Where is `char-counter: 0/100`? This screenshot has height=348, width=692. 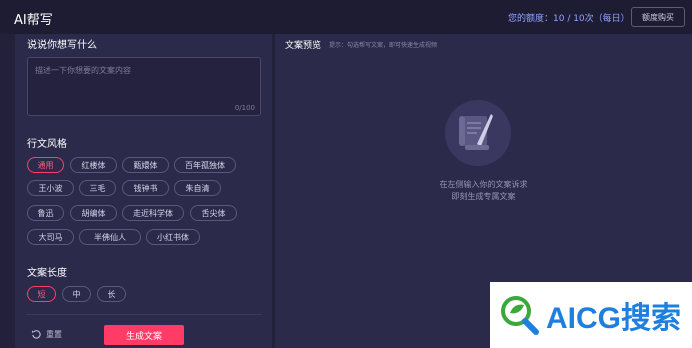 char-counter: 0/100 is located at coordinates (244, 108).